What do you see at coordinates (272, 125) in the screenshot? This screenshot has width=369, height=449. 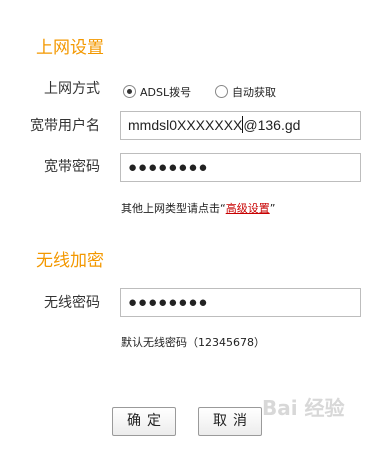 I see `username-value-tail: @136.gd` at bounding box center [272, 125].